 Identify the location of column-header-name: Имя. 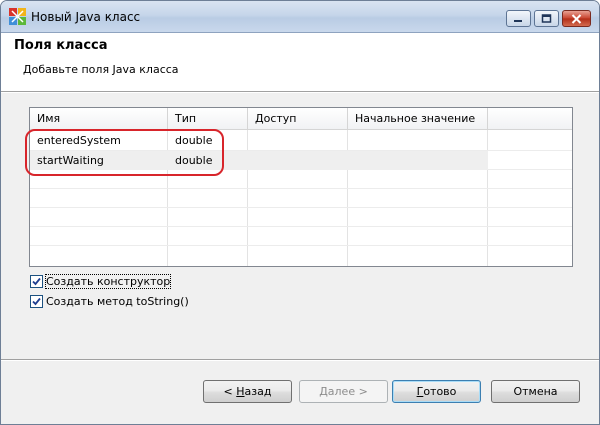
(99, 119).